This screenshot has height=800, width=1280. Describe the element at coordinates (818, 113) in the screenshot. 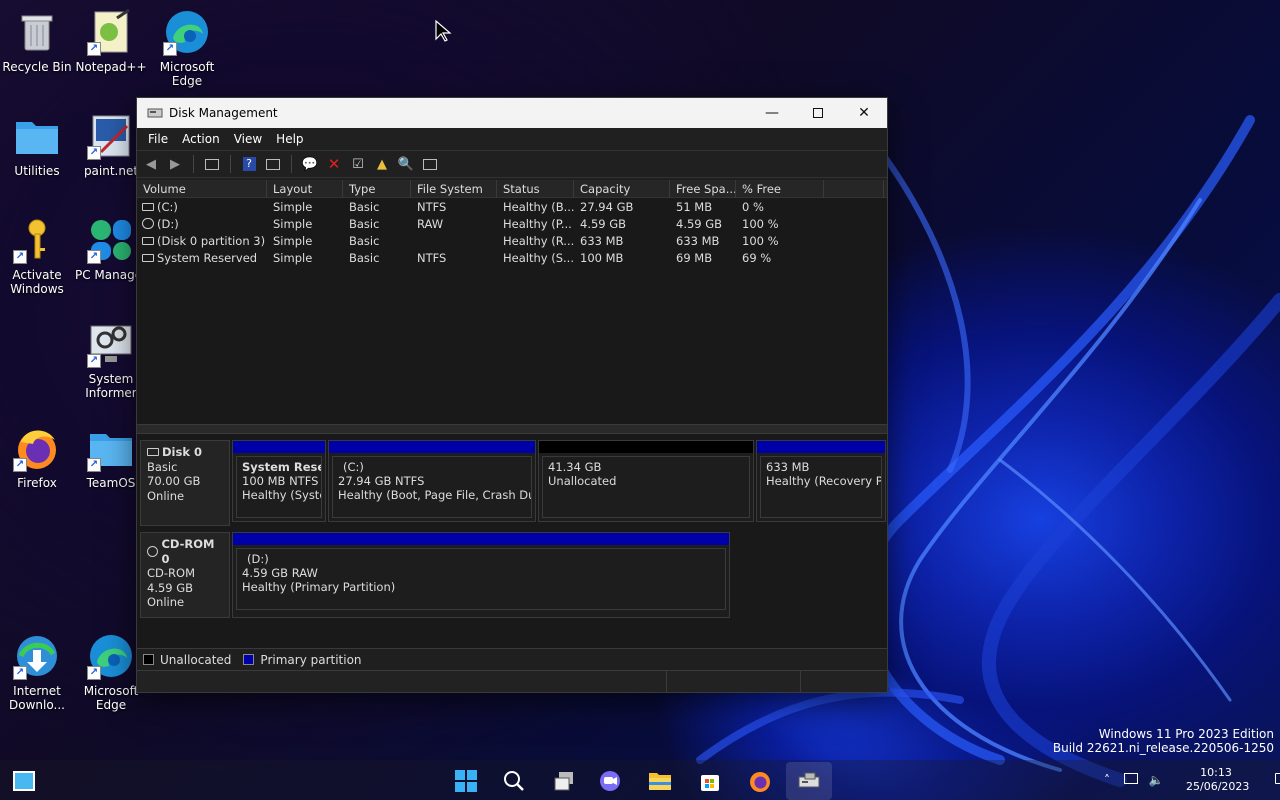

I see `maximize-button` at that location.